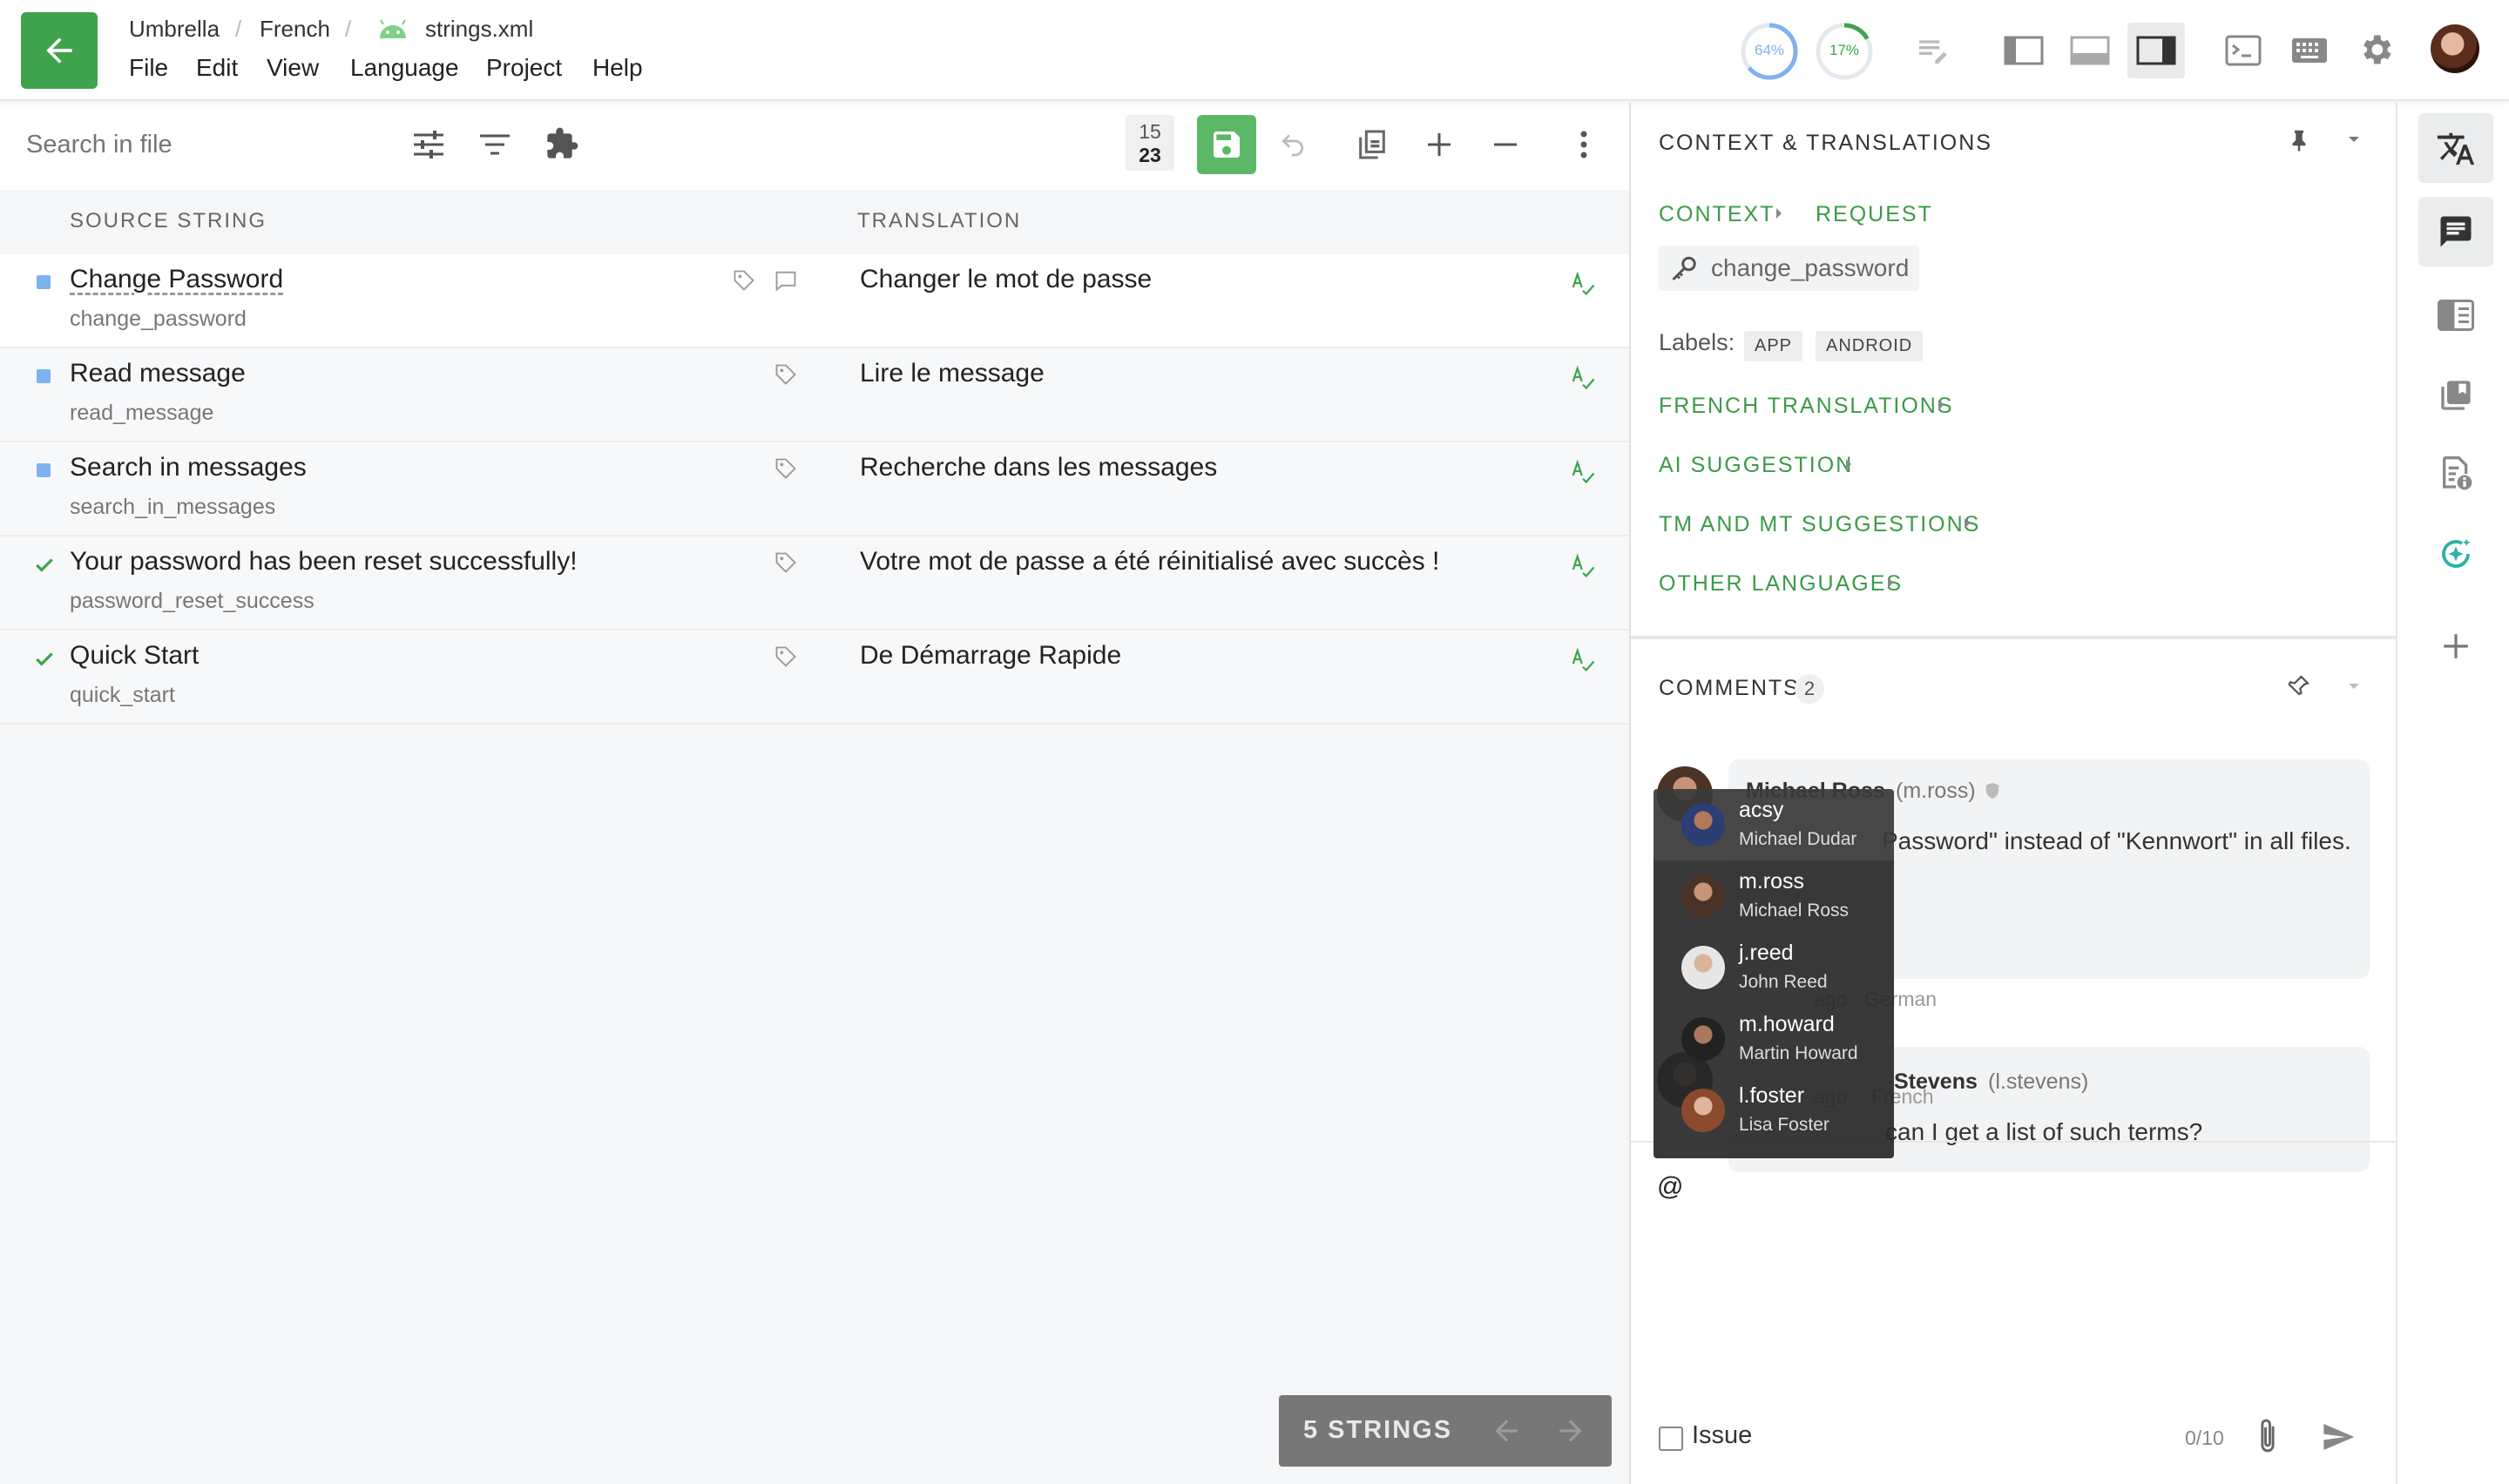  What do you see at coordinates (2455, 646) in the screenshot?
I see `add-panel-plus-icon` at bounding box center [2455, 646].